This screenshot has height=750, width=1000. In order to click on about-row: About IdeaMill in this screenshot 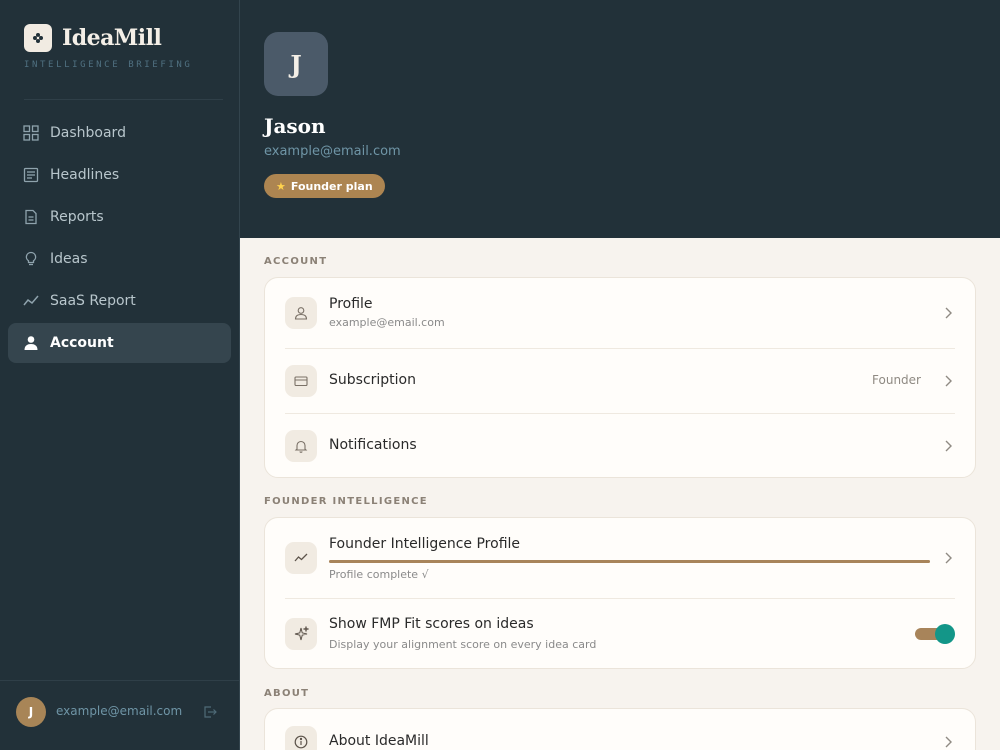, I will do `click(620, 729)`.